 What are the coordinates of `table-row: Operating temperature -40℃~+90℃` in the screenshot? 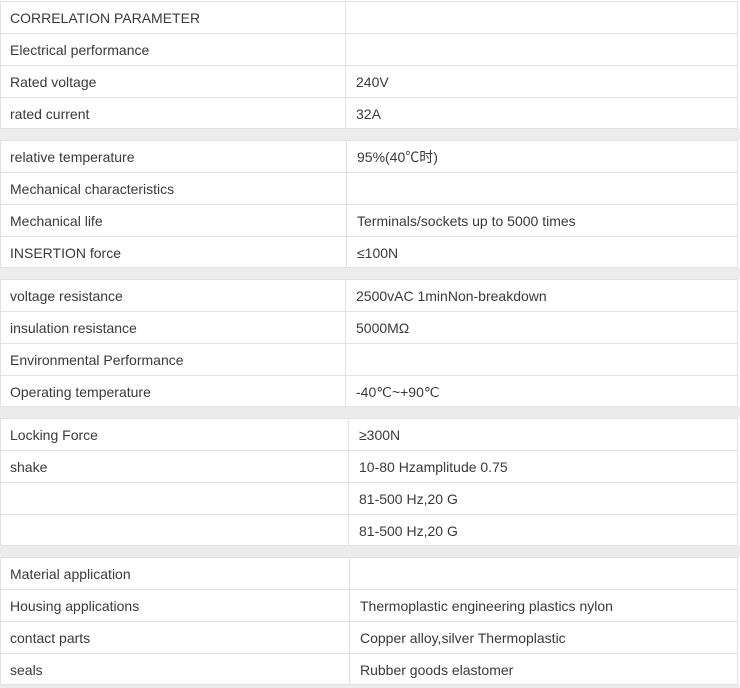 It's located at (369, 392).